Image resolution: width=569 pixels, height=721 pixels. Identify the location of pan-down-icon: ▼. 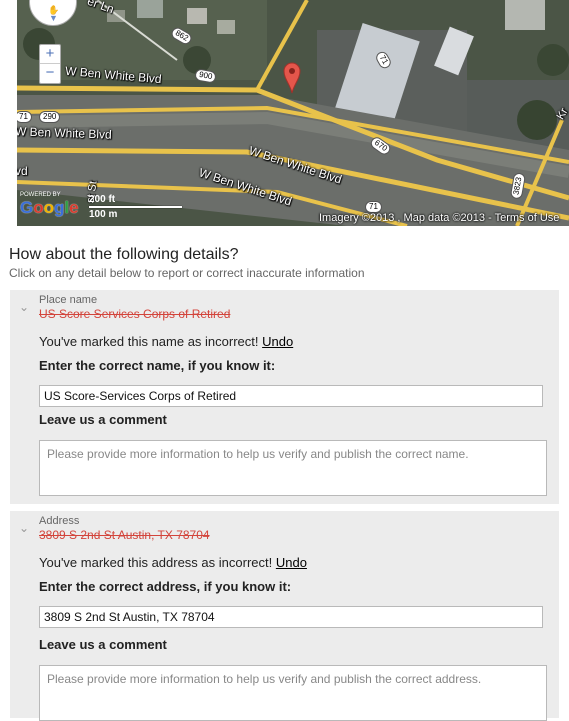
(53, 18).